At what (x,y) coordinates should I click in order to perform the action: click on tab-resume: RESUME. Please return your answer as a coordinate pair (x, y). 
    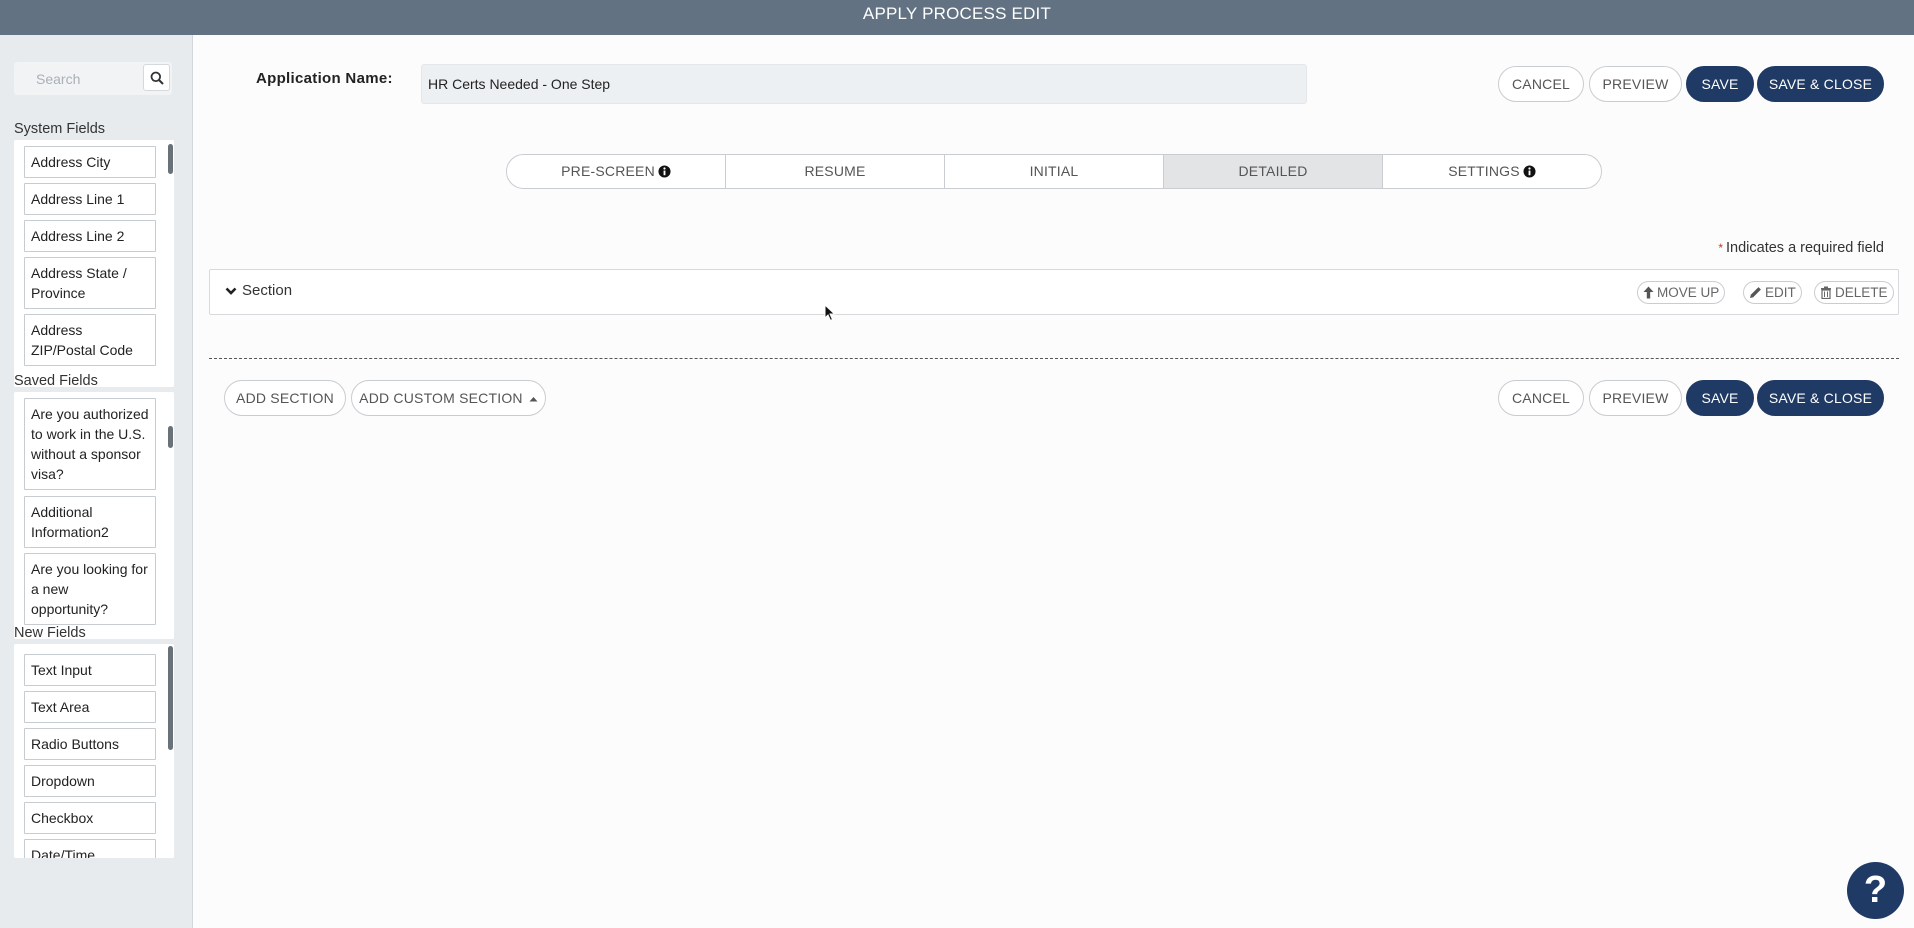
    Looking at the image, I should click on (835, 171).